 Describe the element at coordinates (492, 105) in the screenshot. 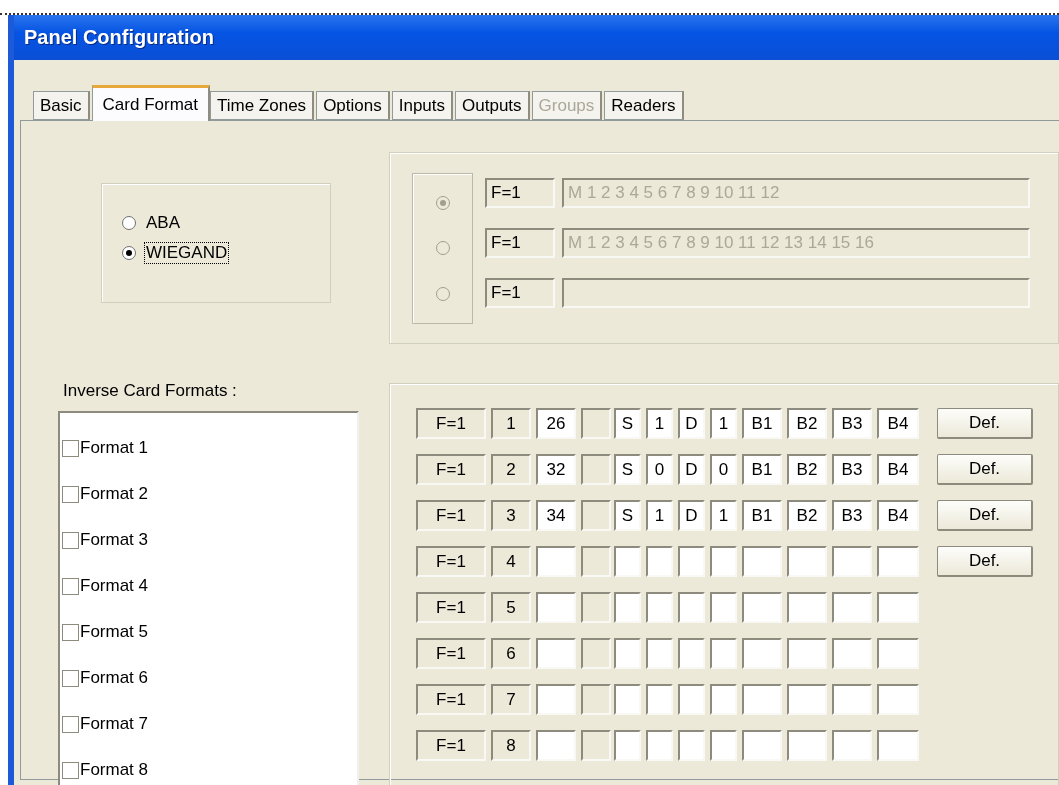

I see `tab: Outputs` at that location.